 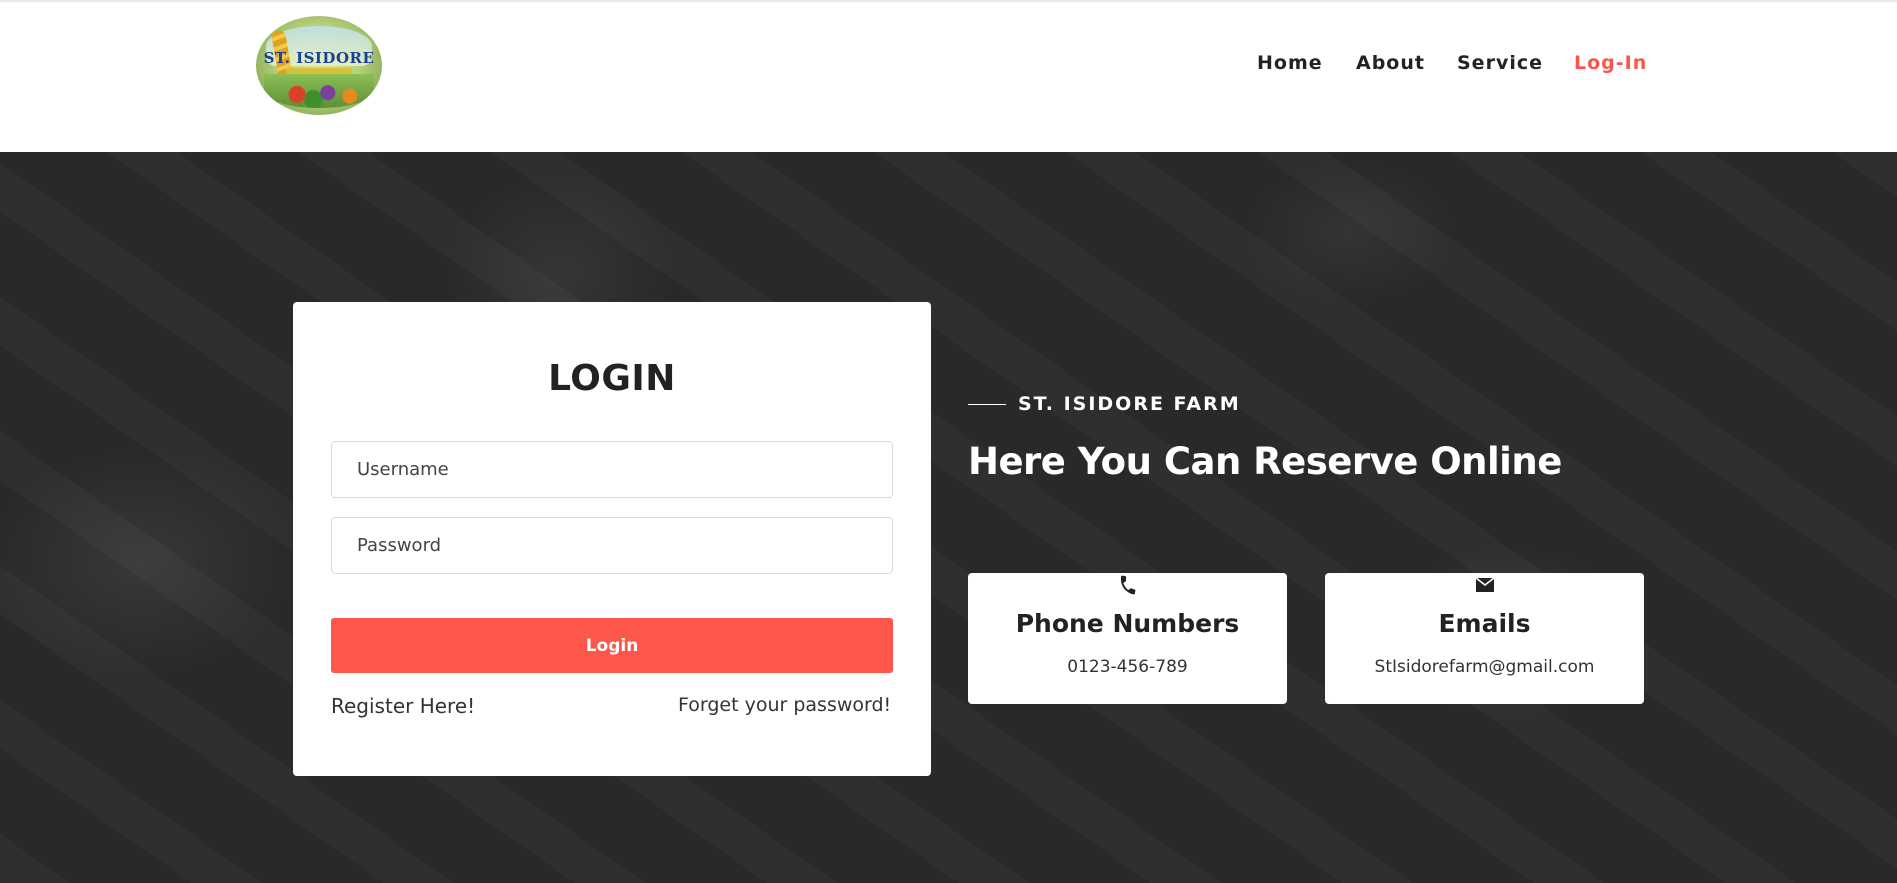 I want to click on login-button: Login, so click(x=612, y=645).